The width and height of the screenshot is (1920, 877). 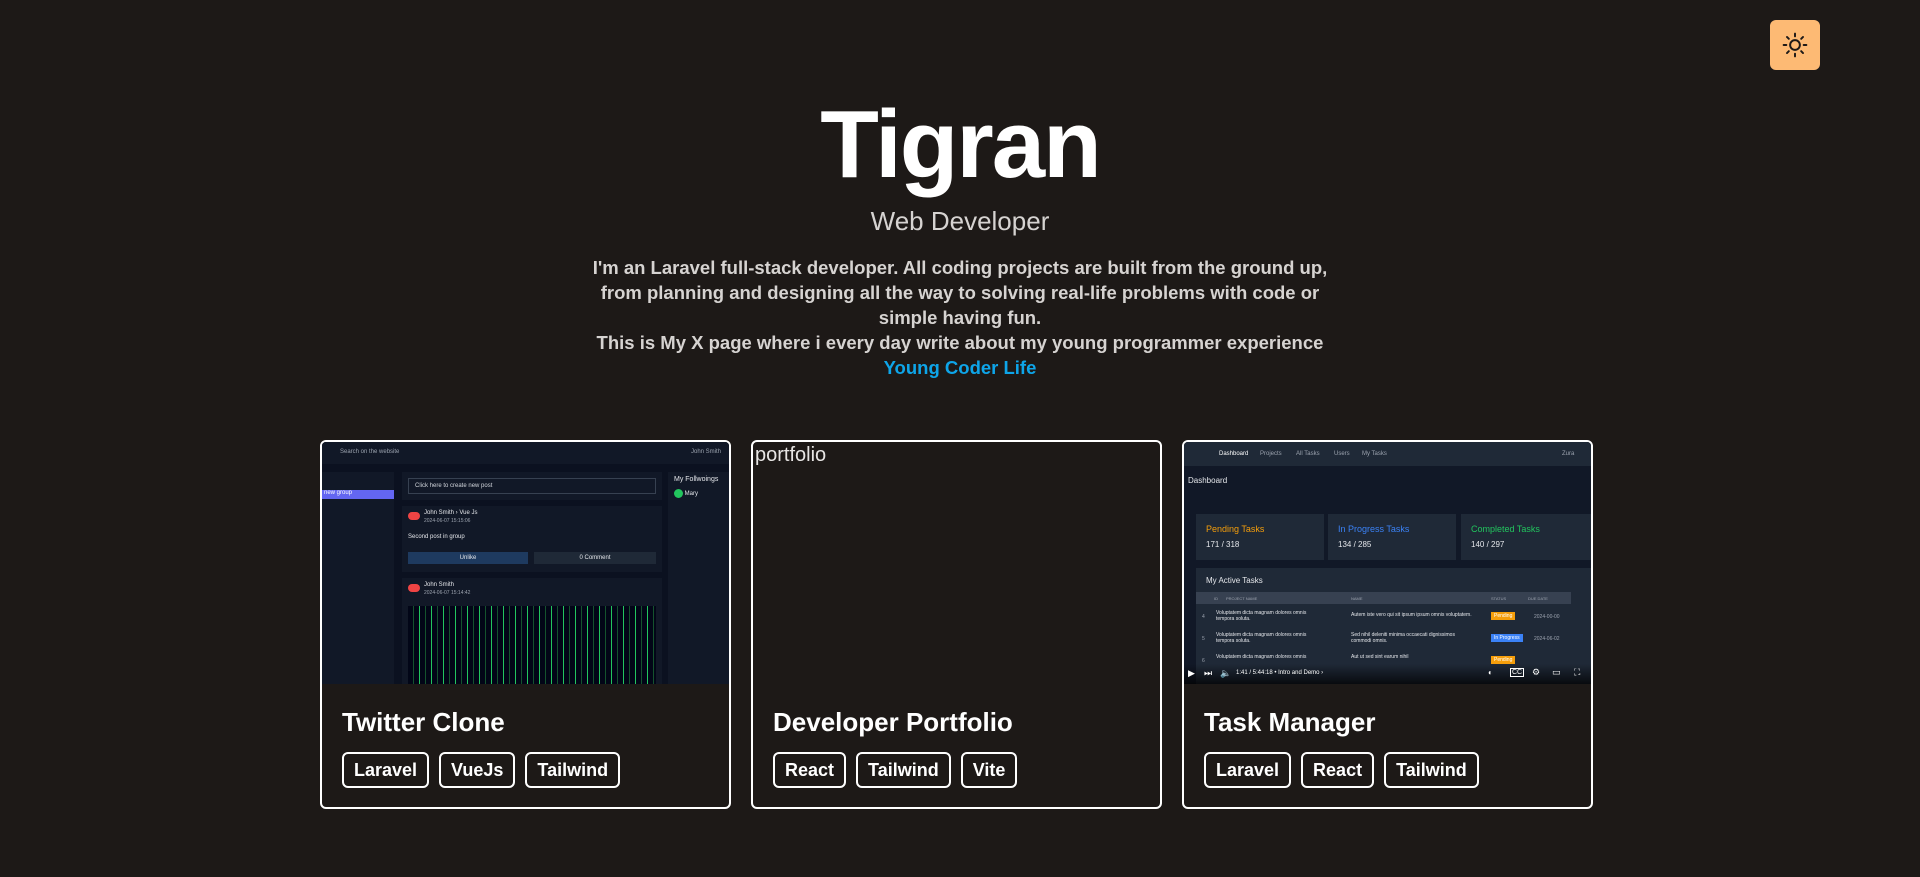 What do you see at coordinates (691, 494) in the screenshot?
I see `mock-following-name: Mary` at bounding box center [691, 494].